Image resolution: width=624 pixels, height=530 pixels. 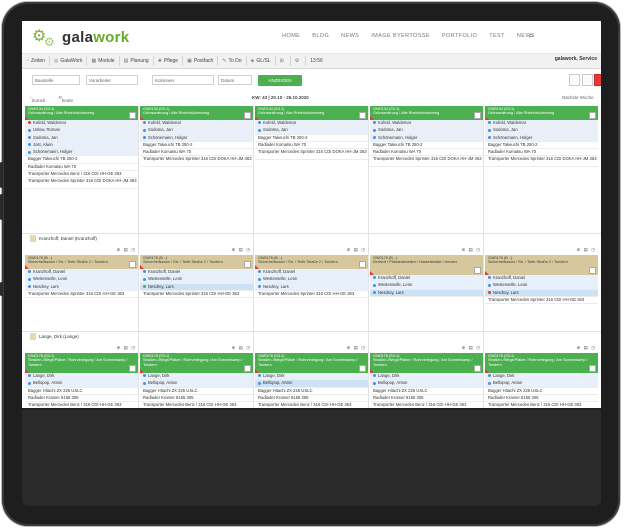 I want to click on crew-header: Kranzhoff, Daniel (Kranzhoff), so click(x=311, y=238).